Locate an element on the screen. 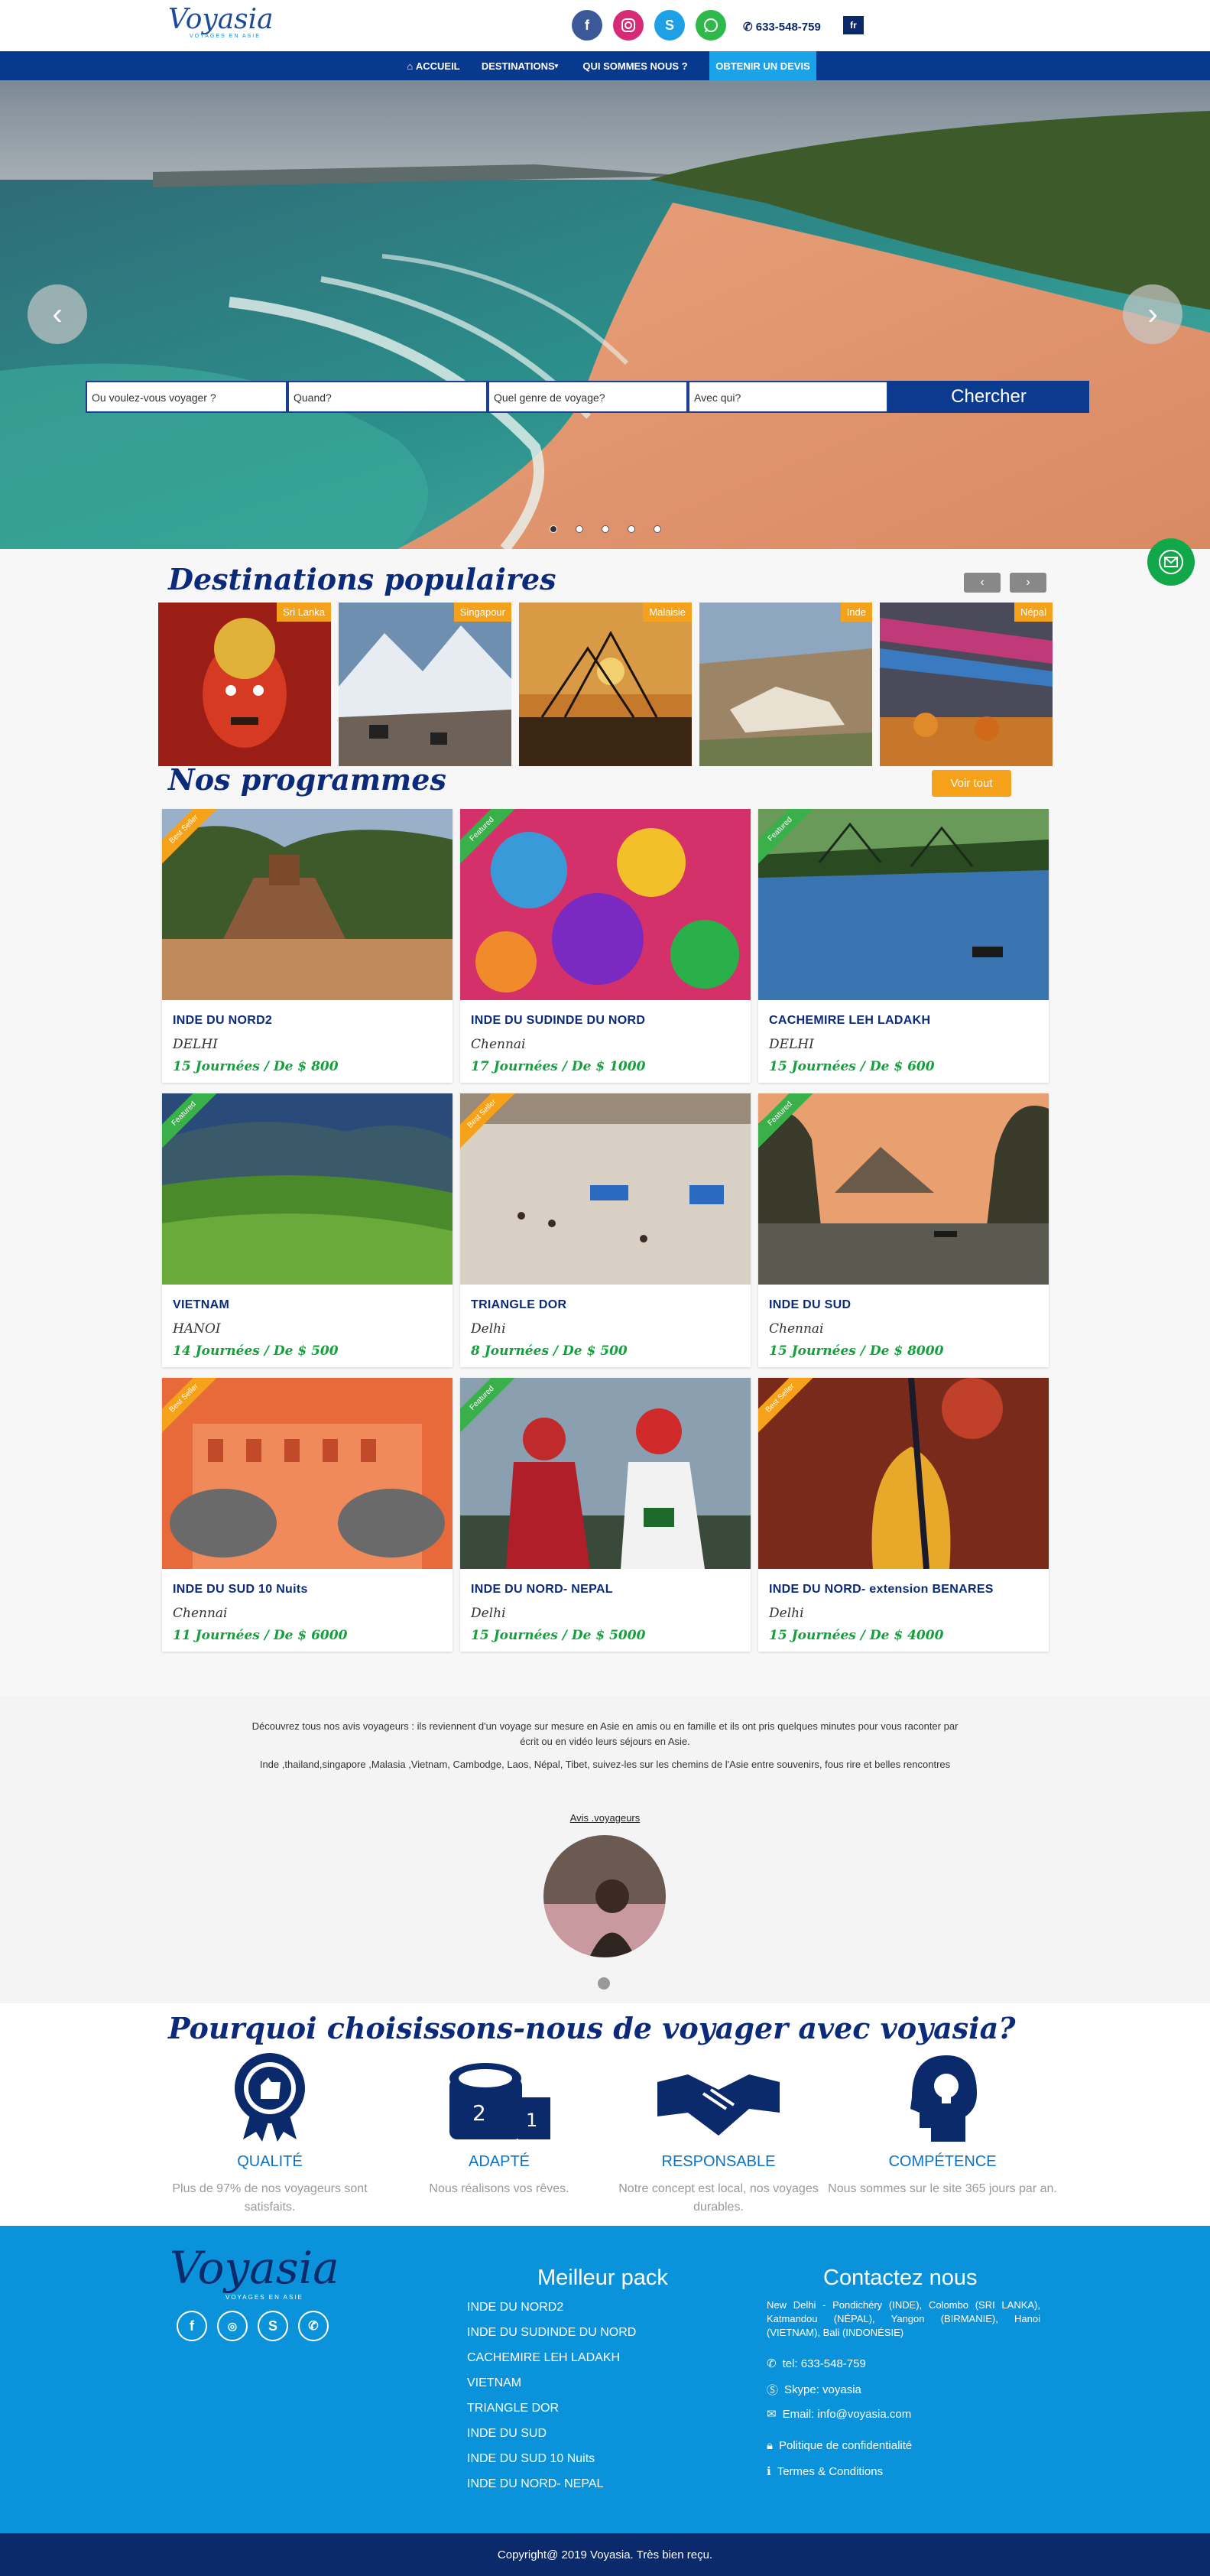  footer-email: ✉ Email: info@voyasia.com is located at coordinates (839, 2415).